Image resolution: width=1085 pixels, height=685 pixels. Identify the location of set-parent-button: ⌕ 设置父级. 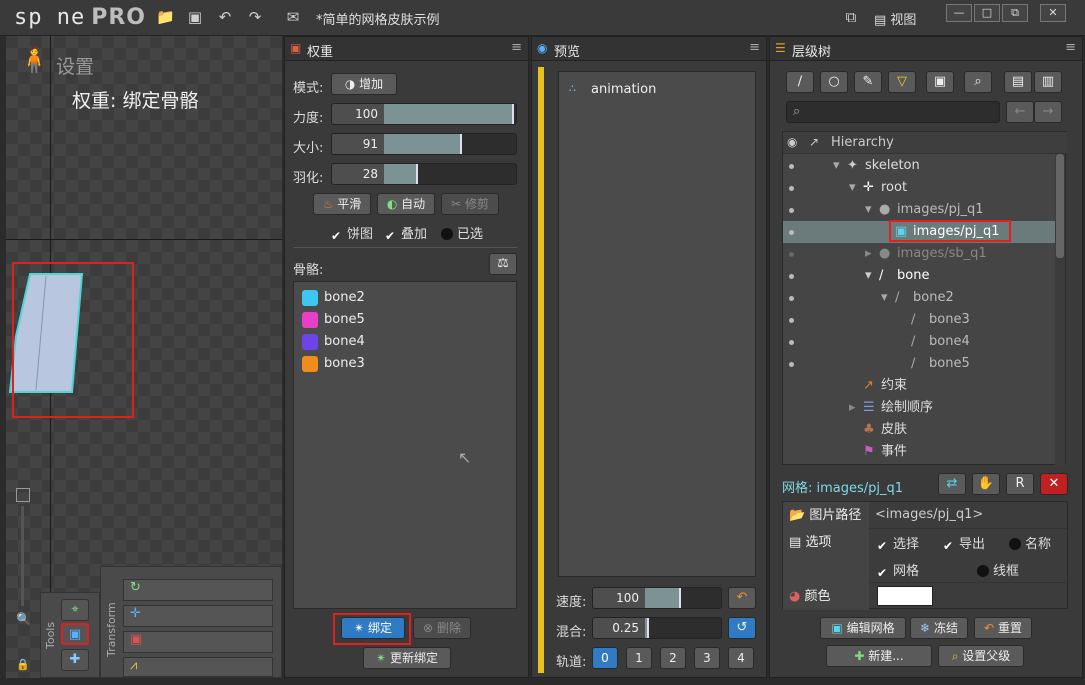
(981, 656).